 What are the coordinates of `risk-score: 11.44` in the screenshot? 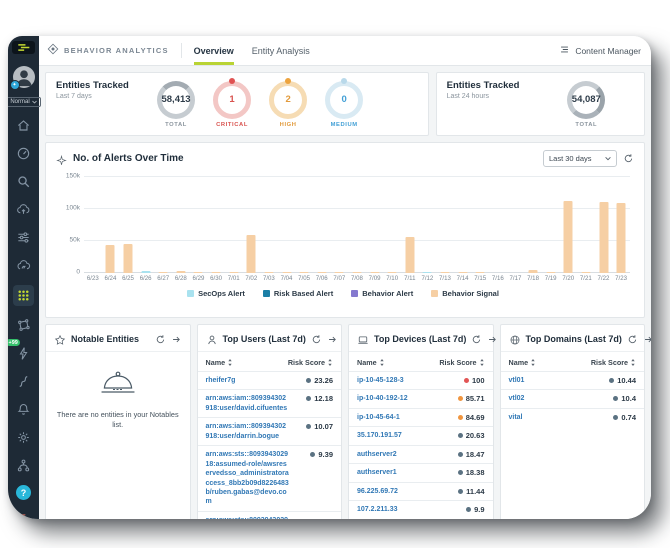 It's located at (463, 491).